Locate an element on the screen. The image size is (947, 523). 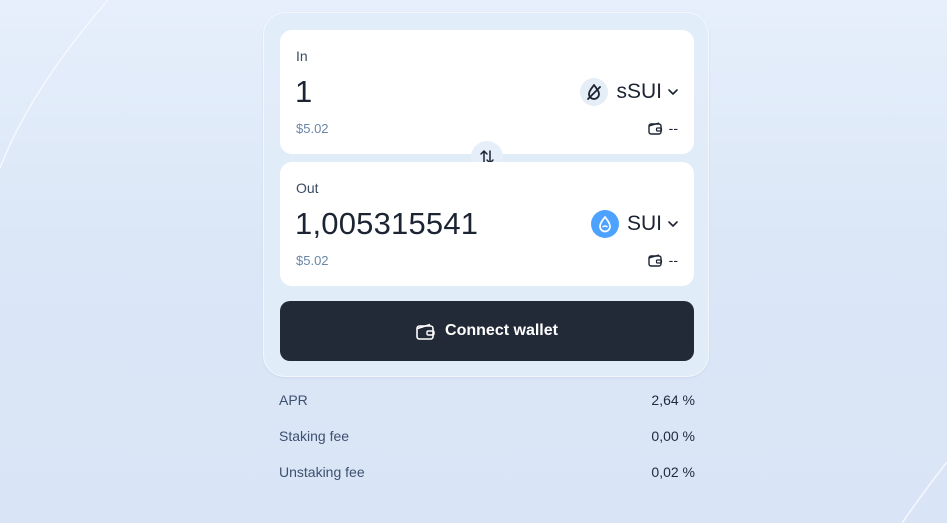
input-balance: -- is located at coordinates (662, 128).